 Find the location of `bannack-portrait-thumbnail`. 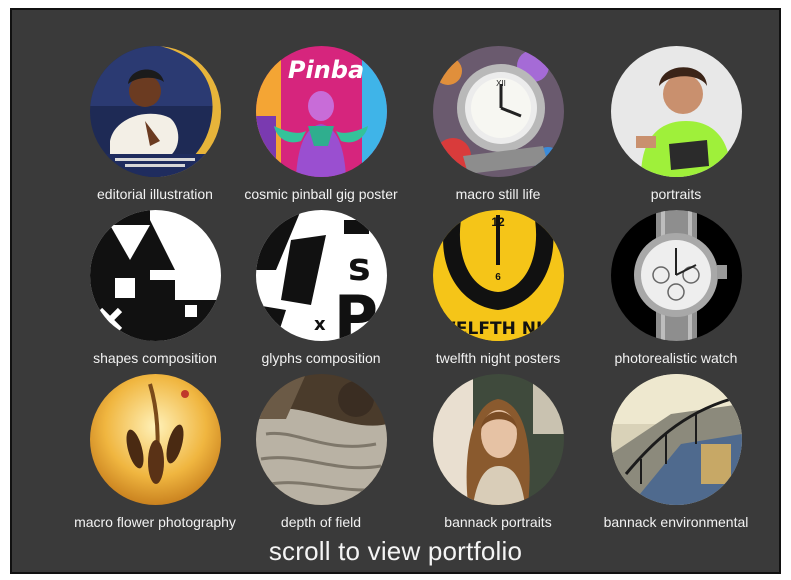

bannack-portrait-thumbnail is located at coordinates (498, 439).